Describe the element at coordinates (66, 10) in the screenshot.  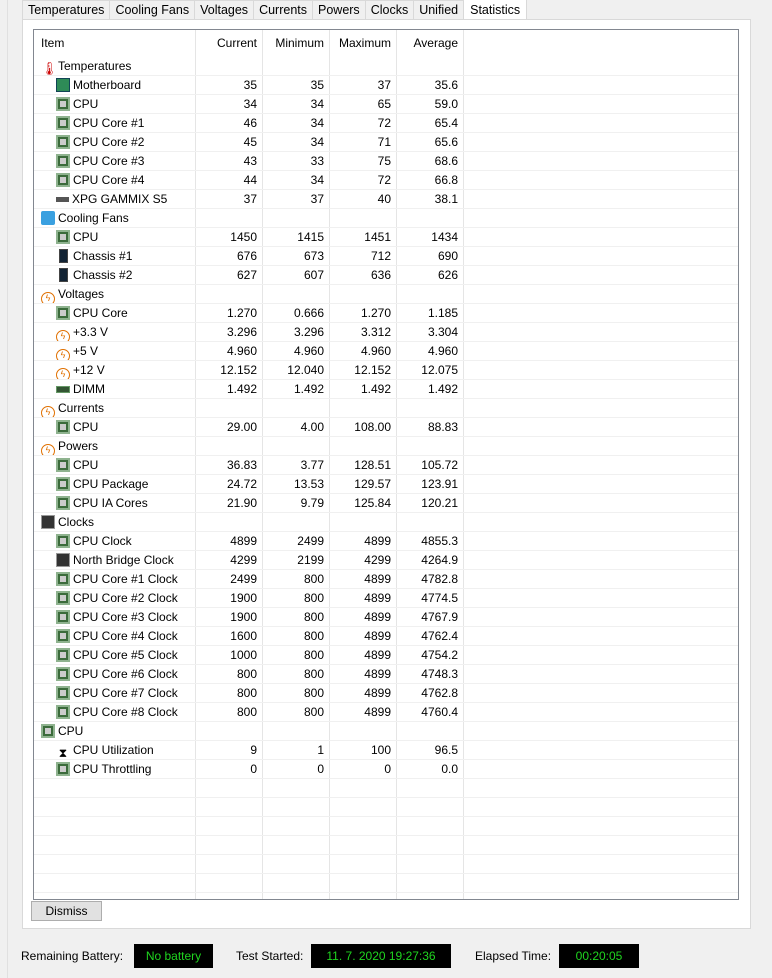
I see `tab-temperatures: Temperatures` at that location.